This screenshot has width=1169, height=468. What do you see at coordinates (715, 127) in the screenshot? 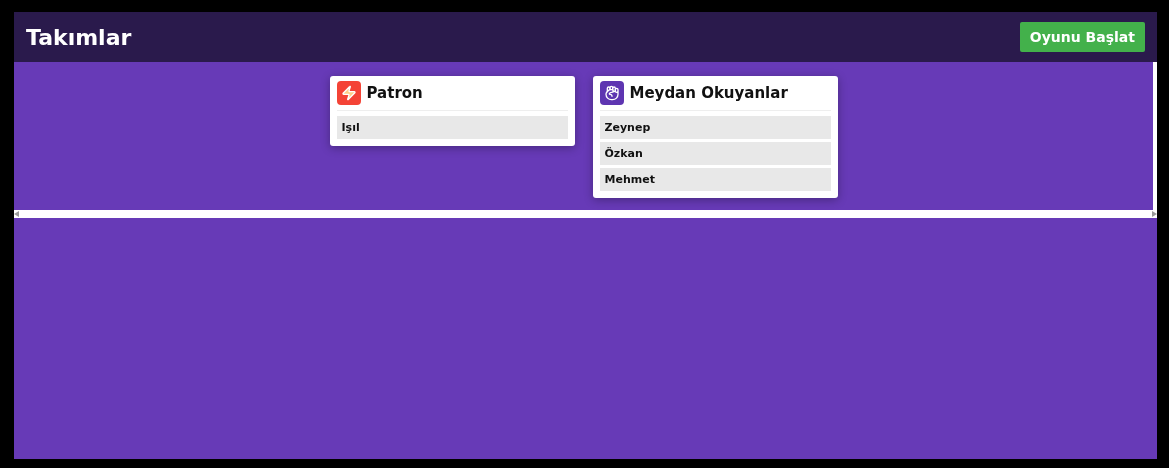
I see `member-name: Zeynep` at bounding box center [715, 127].